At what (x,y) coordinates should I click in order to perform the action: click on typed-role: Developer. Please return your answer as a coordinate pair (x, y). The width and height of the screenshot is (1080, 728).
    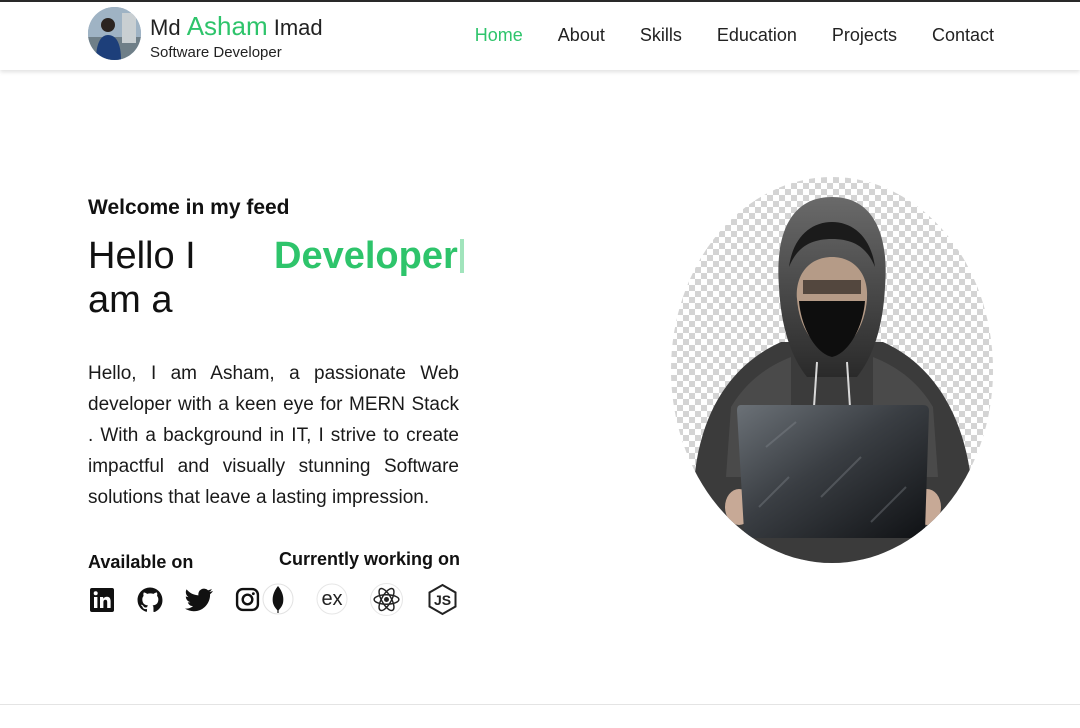
    Looking at the image, I should click on (369, 256).